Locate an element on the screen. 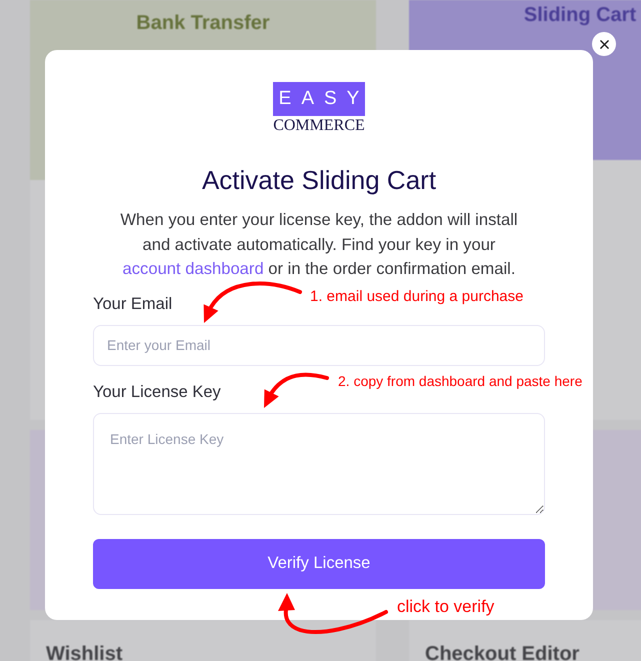 This screenshot has width=641, height=661. annotation-arrow is located at coordinates (296, 390).